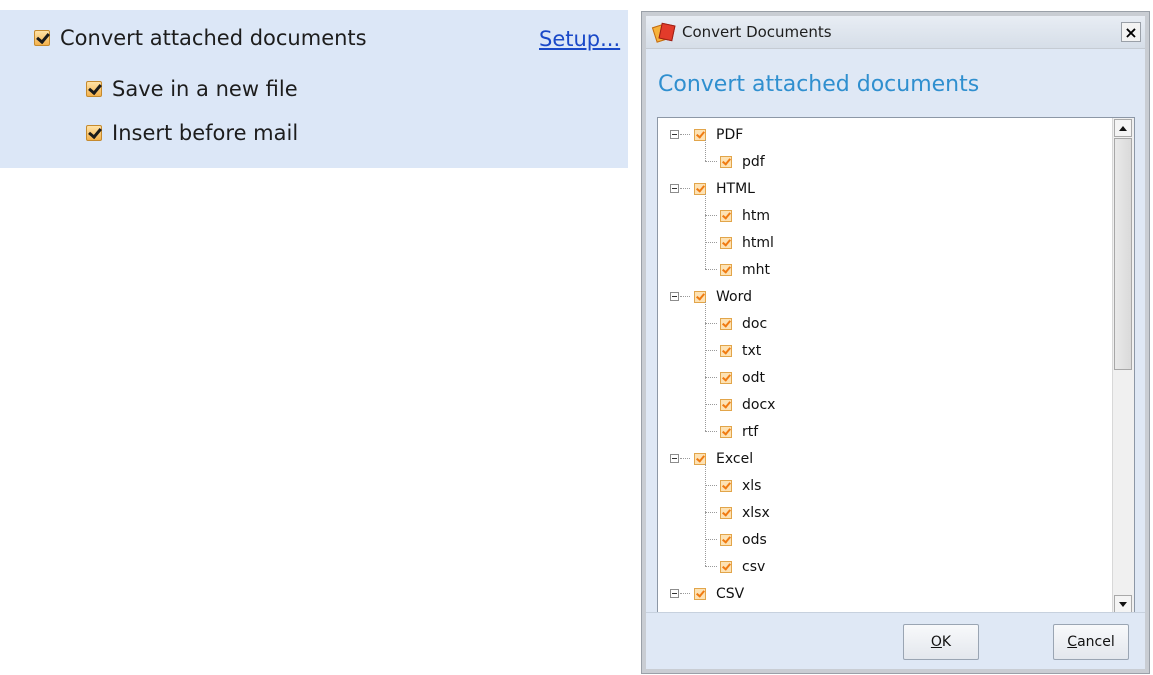 Image resolution: width=1153 pixels, height=675 pixels. Describe the element at coordinates (742, 161) in the screenshot. I see `tree-item-pdf: pdf` at that location.